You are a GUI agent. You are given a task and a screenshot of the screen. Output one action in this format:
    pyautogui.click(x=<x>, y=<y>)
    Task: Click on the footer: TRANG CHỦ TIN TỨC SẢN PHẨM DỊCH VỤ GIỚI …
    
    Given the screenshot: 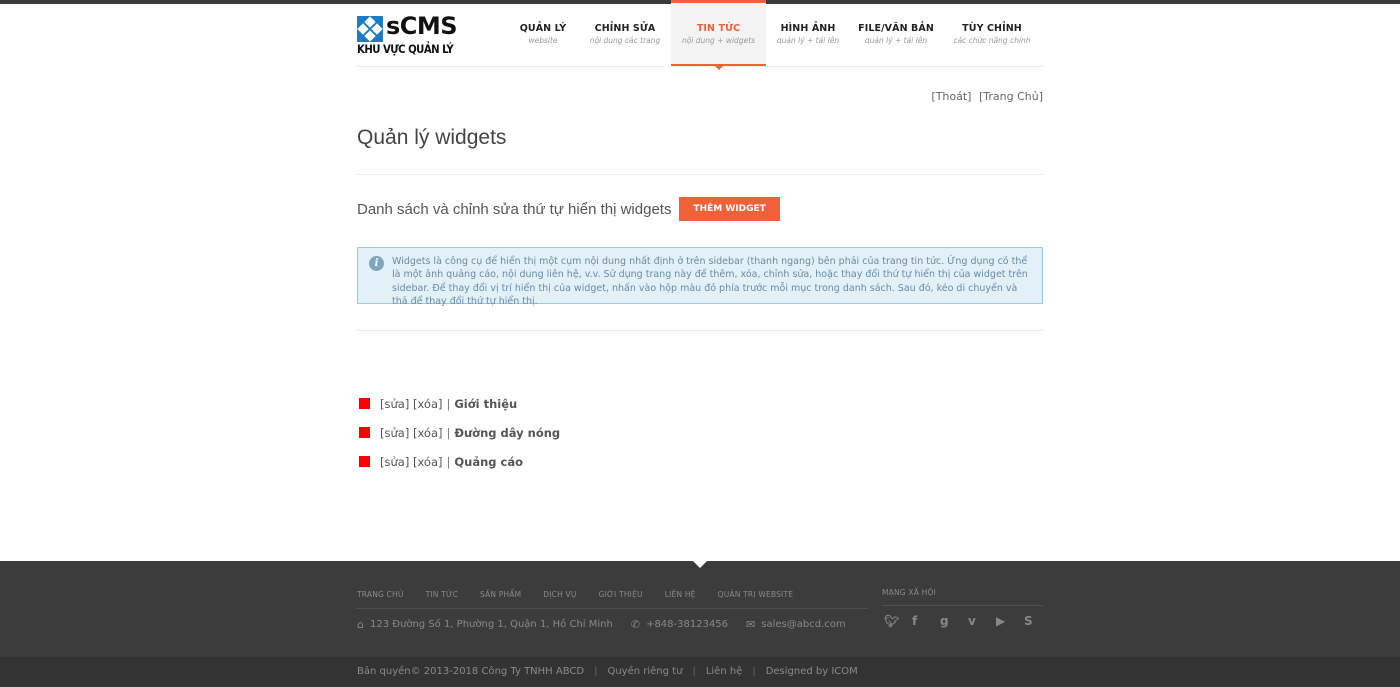 What is the action you would take?
    pyautogui.click(x=700, y=609)
    